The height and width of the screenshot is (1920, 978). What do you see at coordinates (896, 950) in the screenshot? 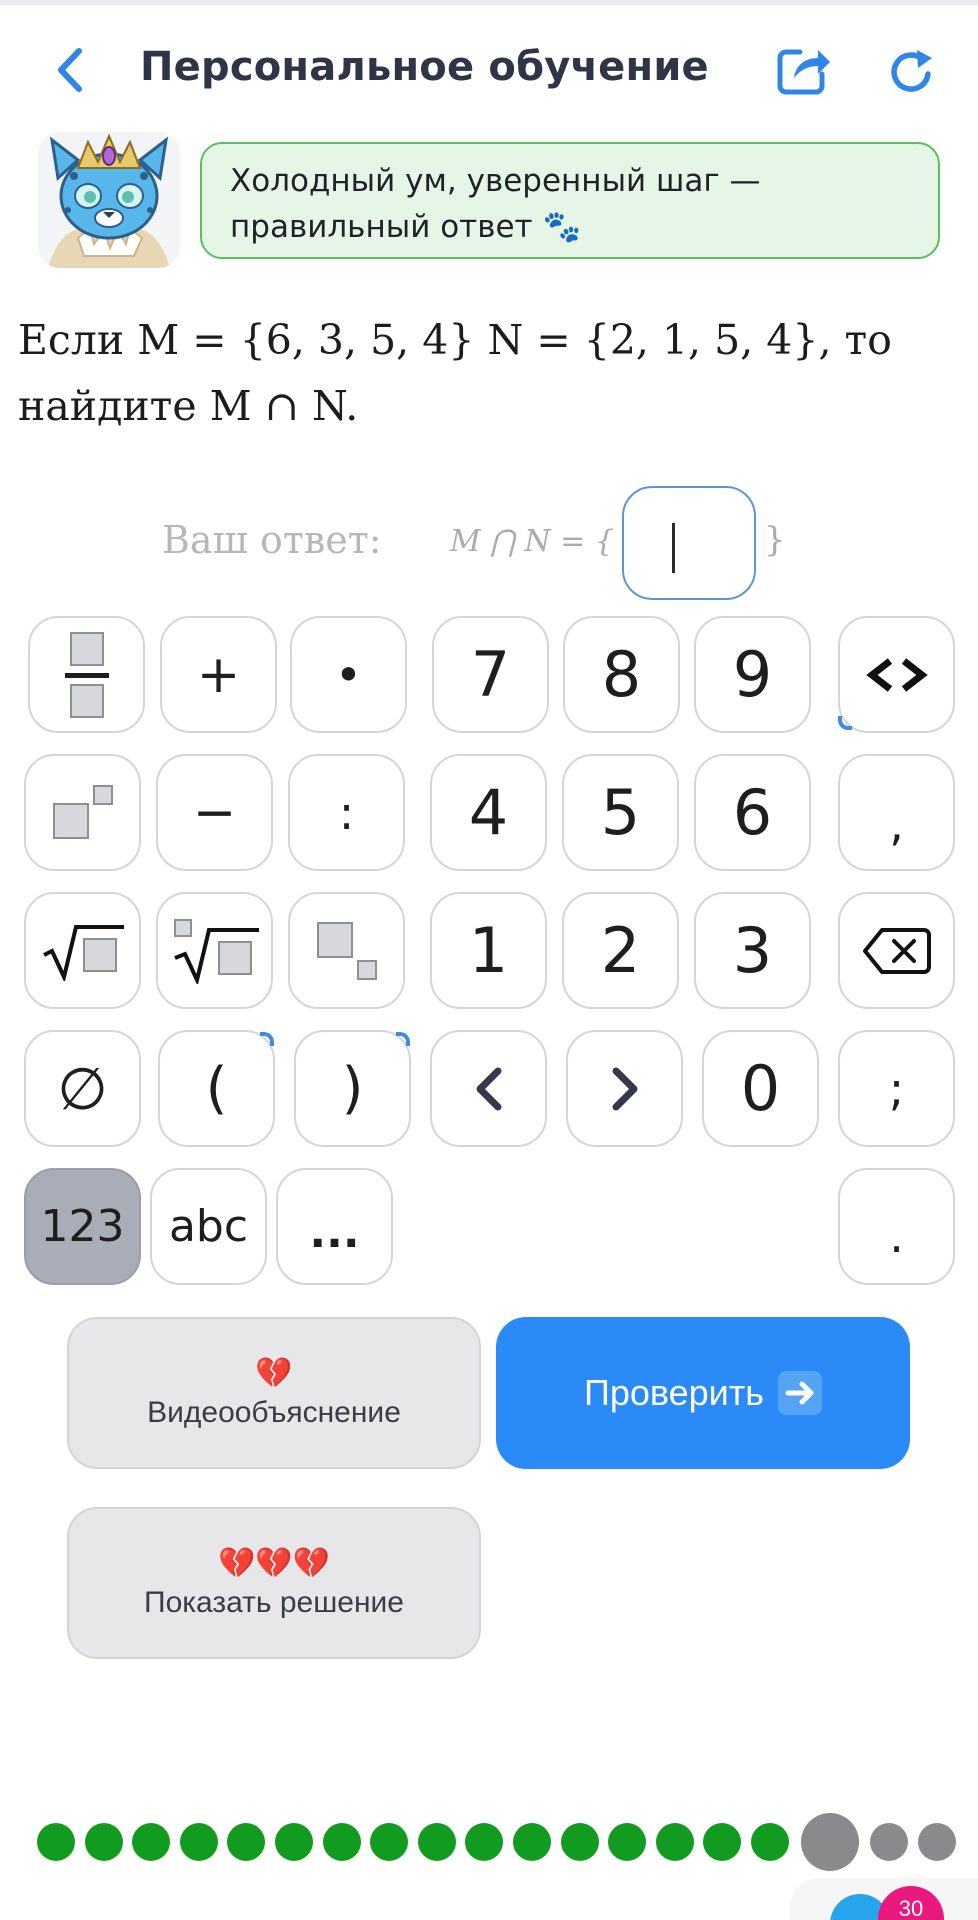
I see `key-backspace` at bounding box center [896, 950].